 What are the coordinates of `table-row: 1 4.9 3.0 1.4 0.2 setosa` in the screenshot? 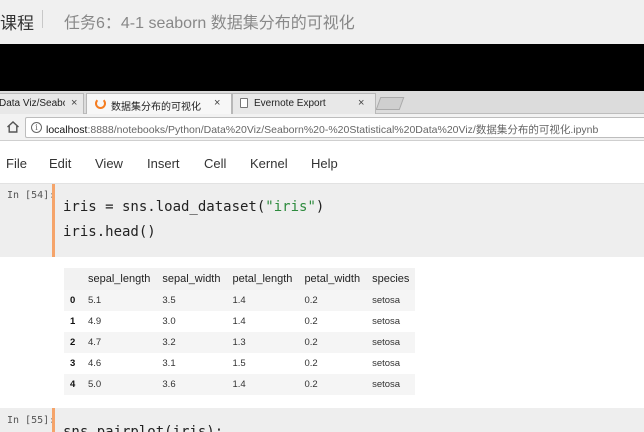 It's located at (240, 321).